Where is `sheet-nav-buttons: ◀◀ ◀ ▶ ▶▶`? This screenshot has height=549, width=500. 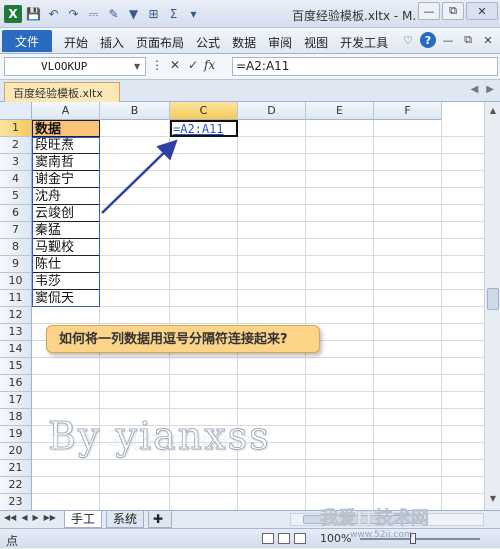 sheet-nav-buttons: ◀◀ ◀ ▶ ▶▶ is located at coordinates (30, 517).